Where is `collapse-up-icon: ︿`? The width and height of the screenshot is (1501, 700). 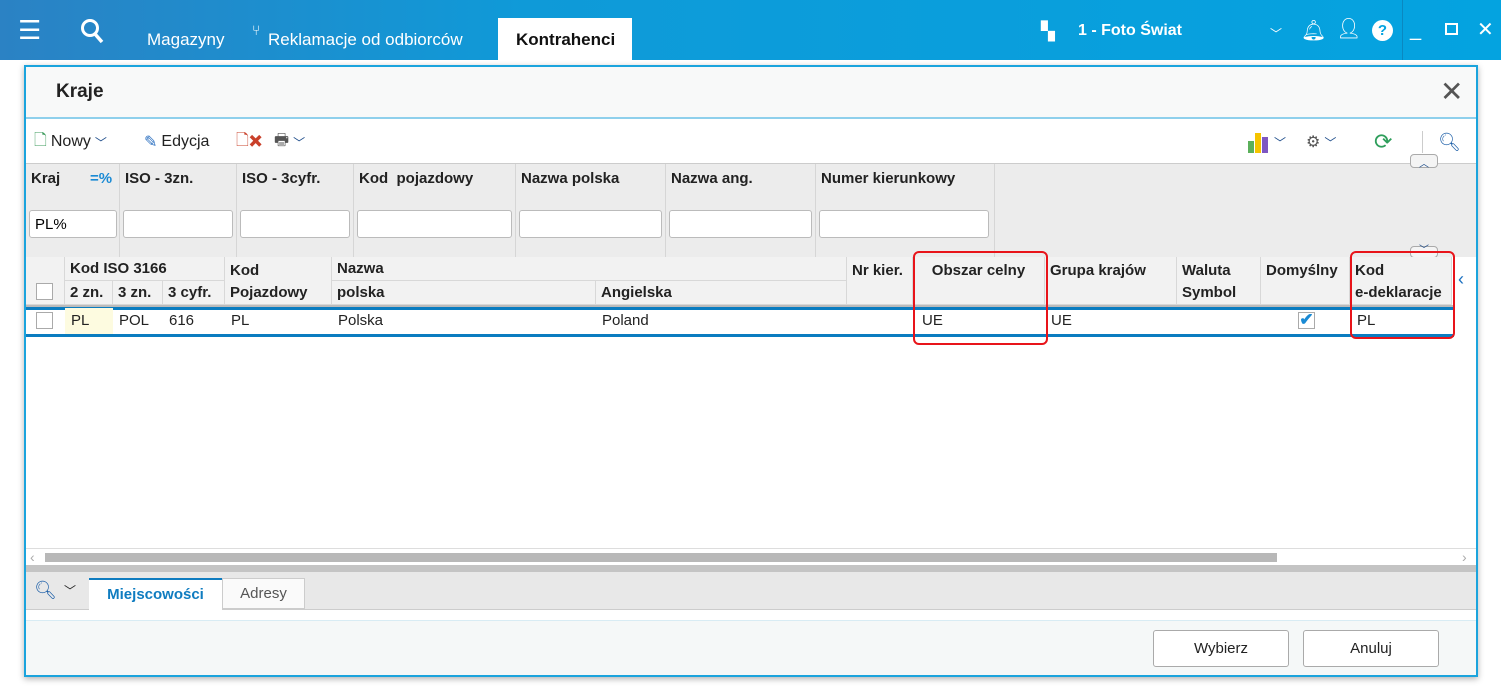
collapse-up-icon: ︿ is located at coordinates (1424, 162).